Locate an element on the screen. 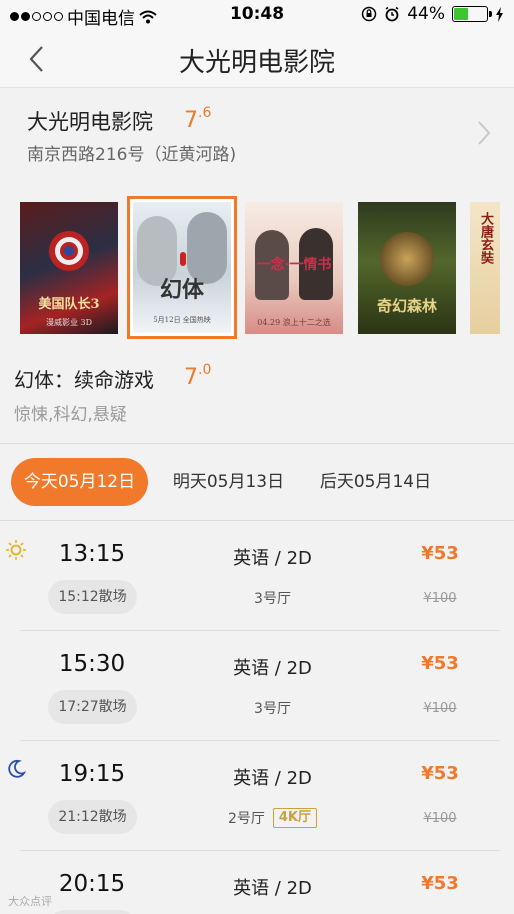 This screenshot has width=514, height=914. poster-title: 大唐玄奘 is located at coordinates (485, 238).